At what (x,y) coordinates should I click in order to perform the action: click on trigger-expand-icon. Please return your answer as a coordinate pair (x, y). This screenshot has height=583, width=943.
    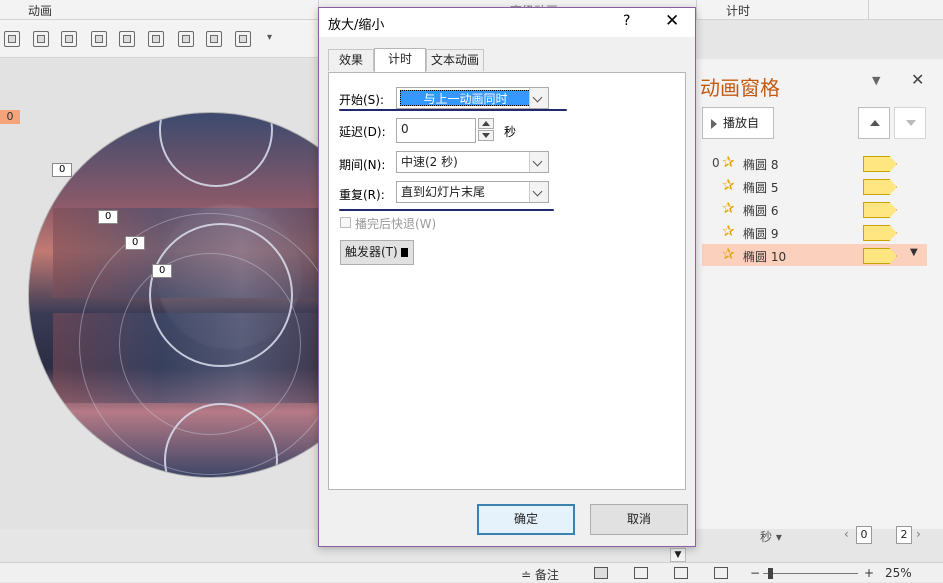
    Looking at the image, I should click on (404, 252).